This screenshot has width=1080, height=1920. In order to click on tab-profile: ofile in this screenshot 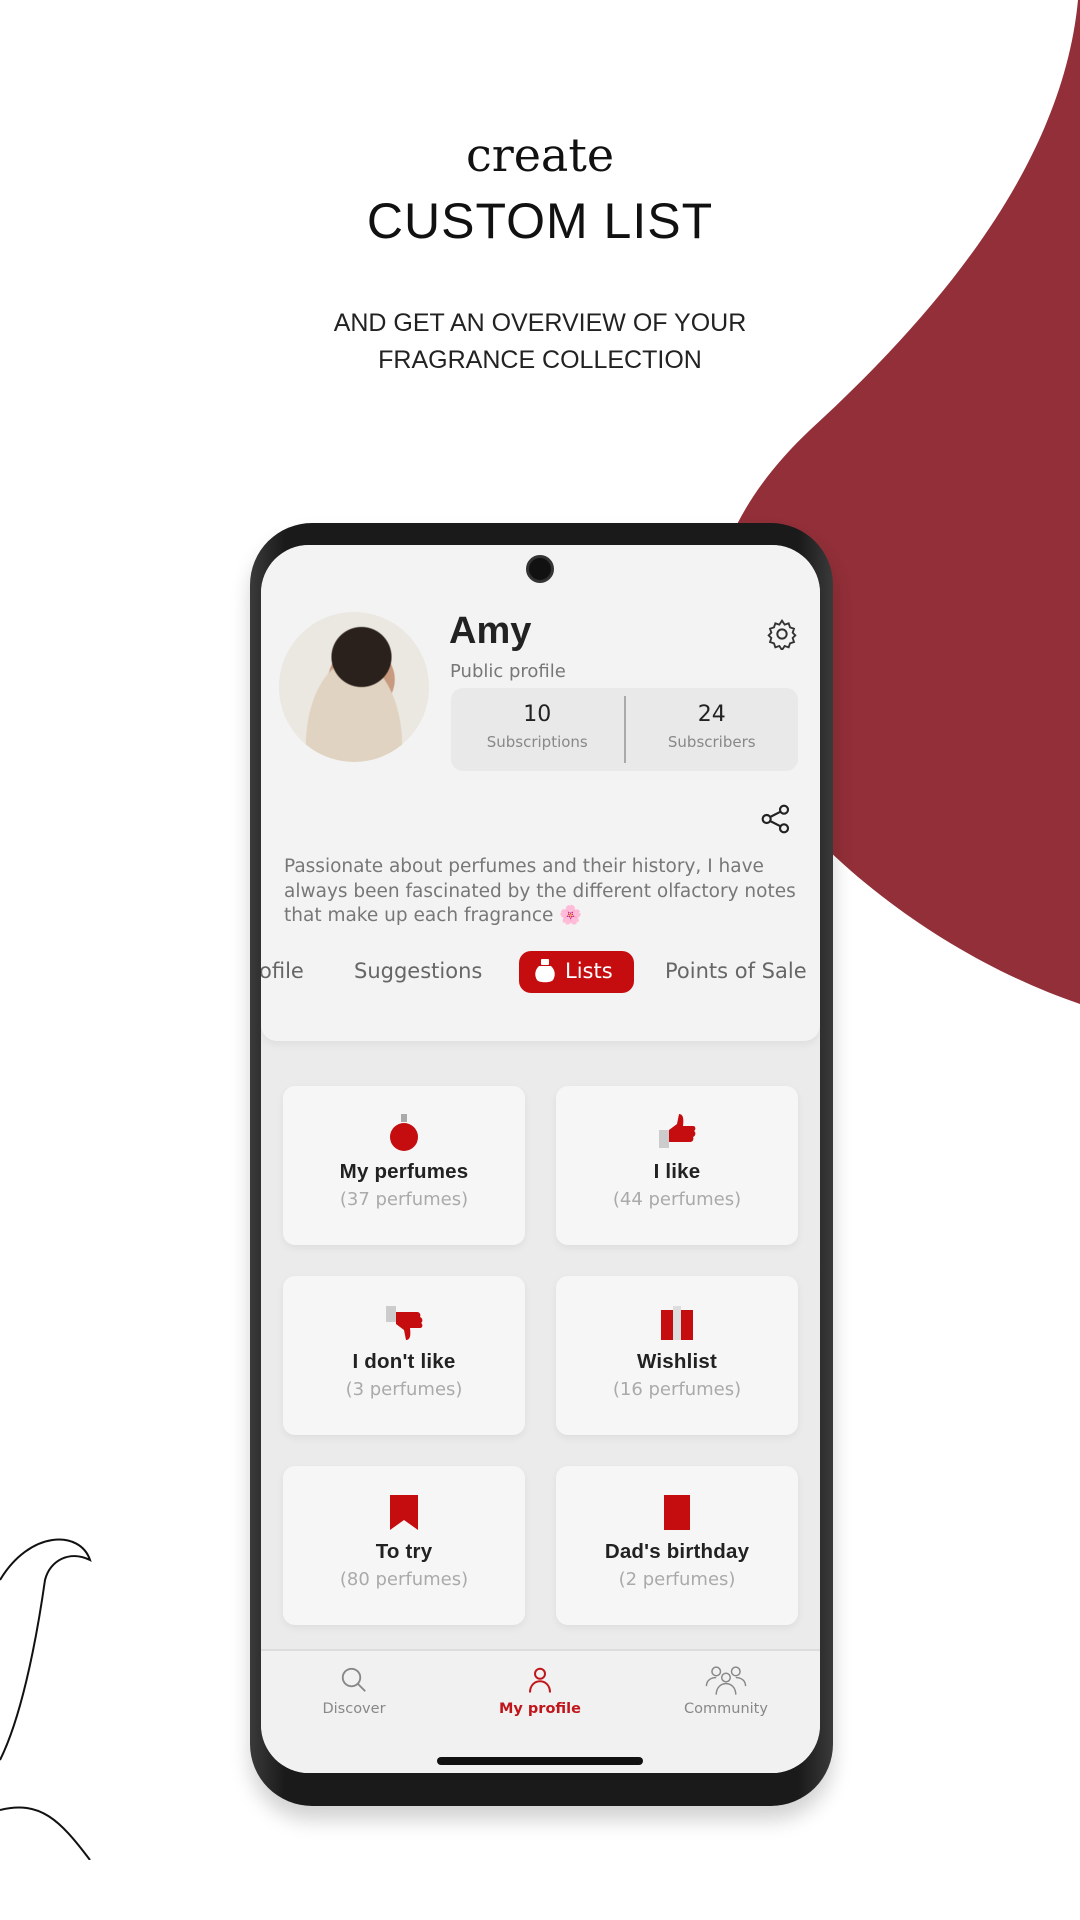, I will do `click(282, 971)`.